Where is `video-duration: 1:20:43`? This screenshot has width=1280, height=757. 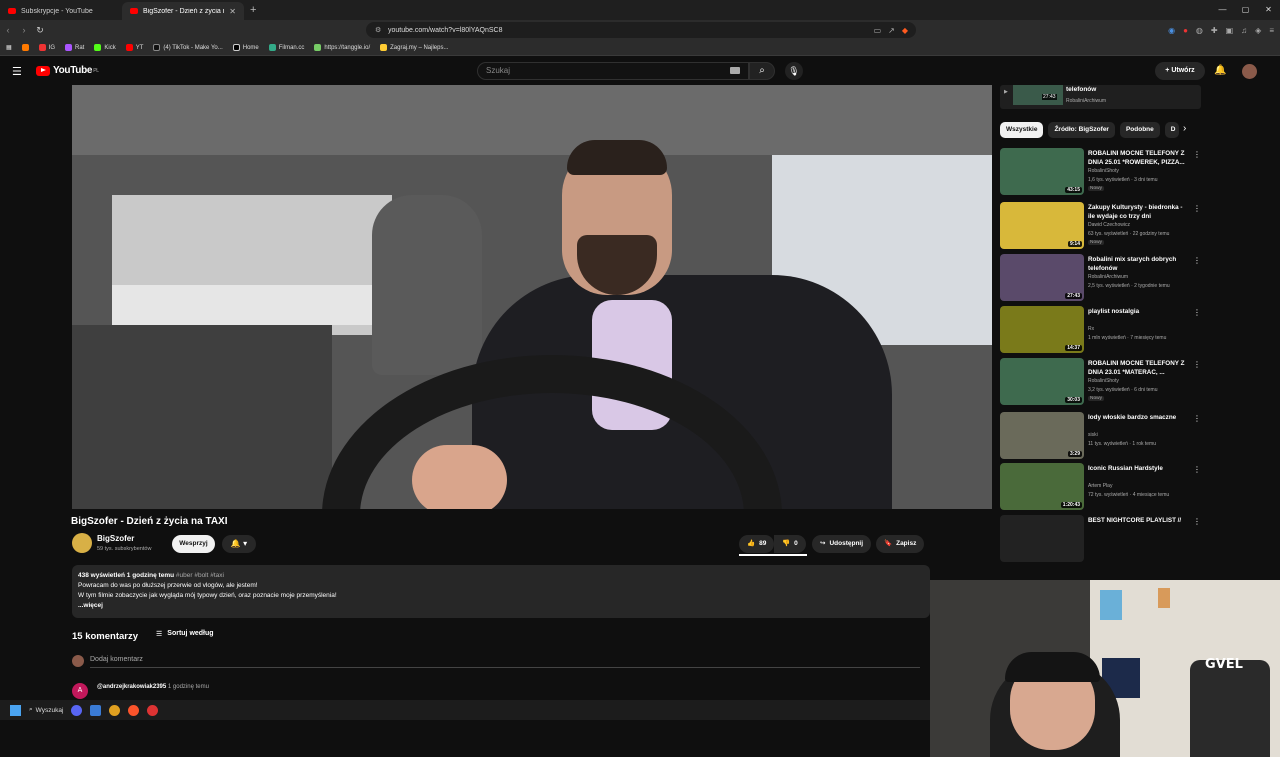
video-duration: 1:20:43 is located at coordinates (1071, 505).